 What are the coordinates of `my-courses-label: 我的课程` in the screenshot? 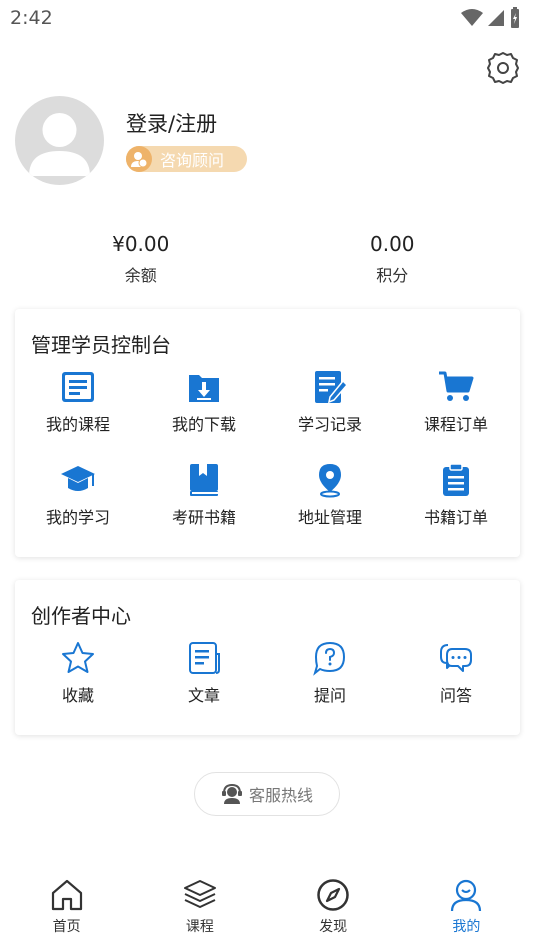 It's located at (77, 424).